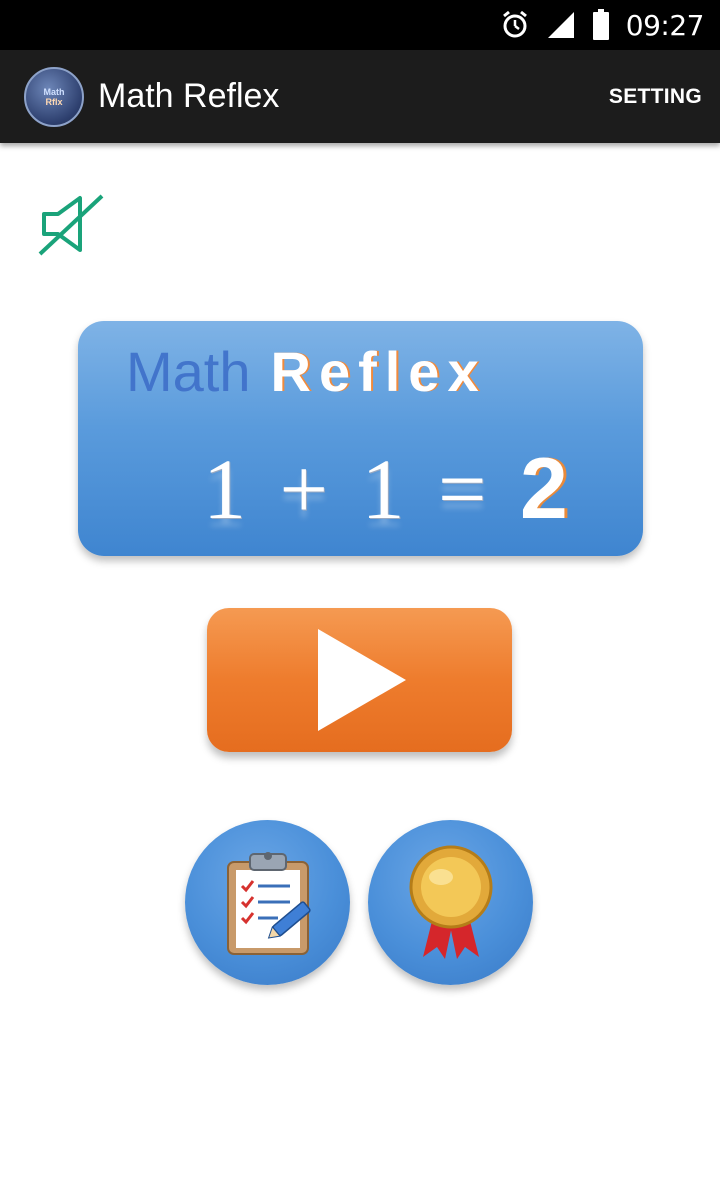 The height and width of the screenshot is (1183, 720). Describe the element at coordinates (360, 96) in the screenshot. I see `app-bar: Math Rflx Math Reflex SETTING` at that location.